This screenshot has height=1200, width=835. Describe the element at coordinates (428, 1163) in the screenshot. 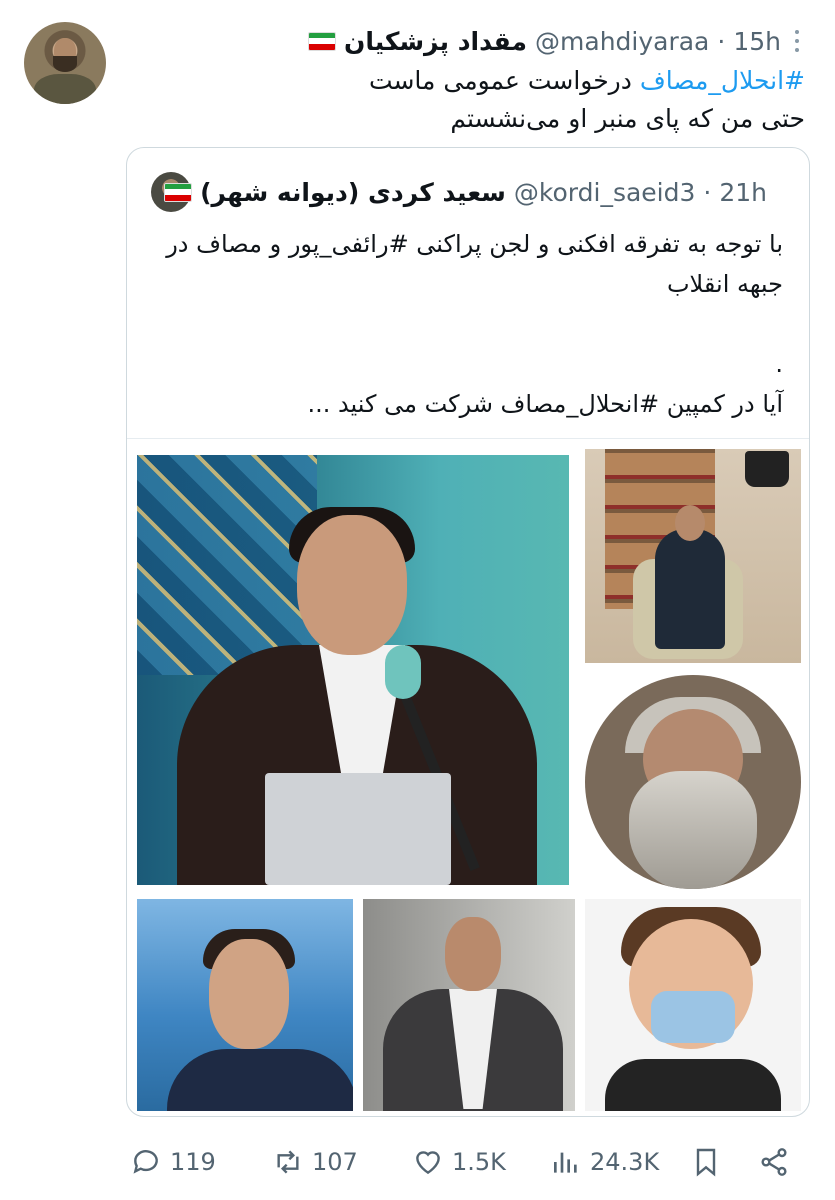

I see `heart-icon` at that location.